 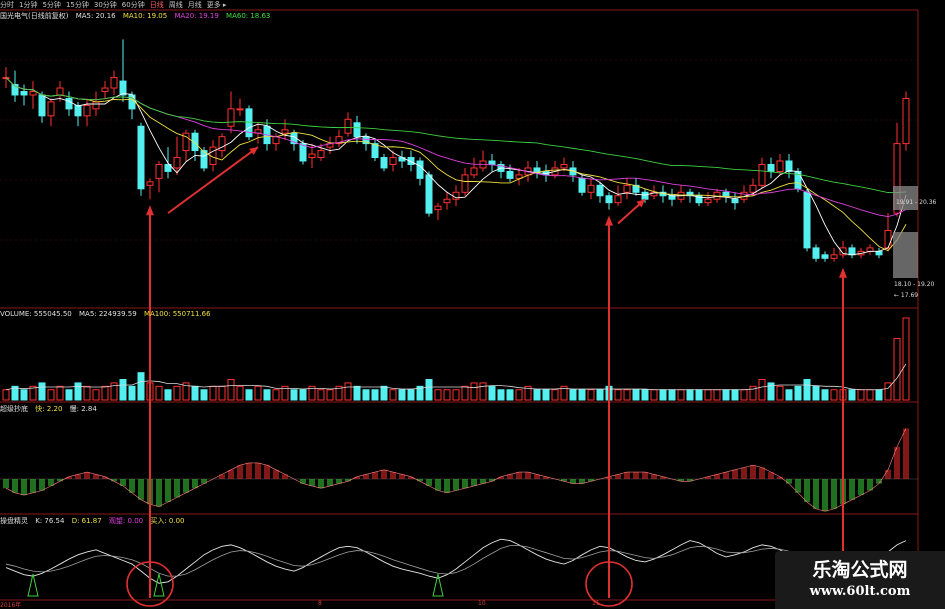 What do you see at coordinates (916, 202) in the screenshot?
I see `price-tag-upper: 19.91 - 20.36` at bounding box center [916, 202].